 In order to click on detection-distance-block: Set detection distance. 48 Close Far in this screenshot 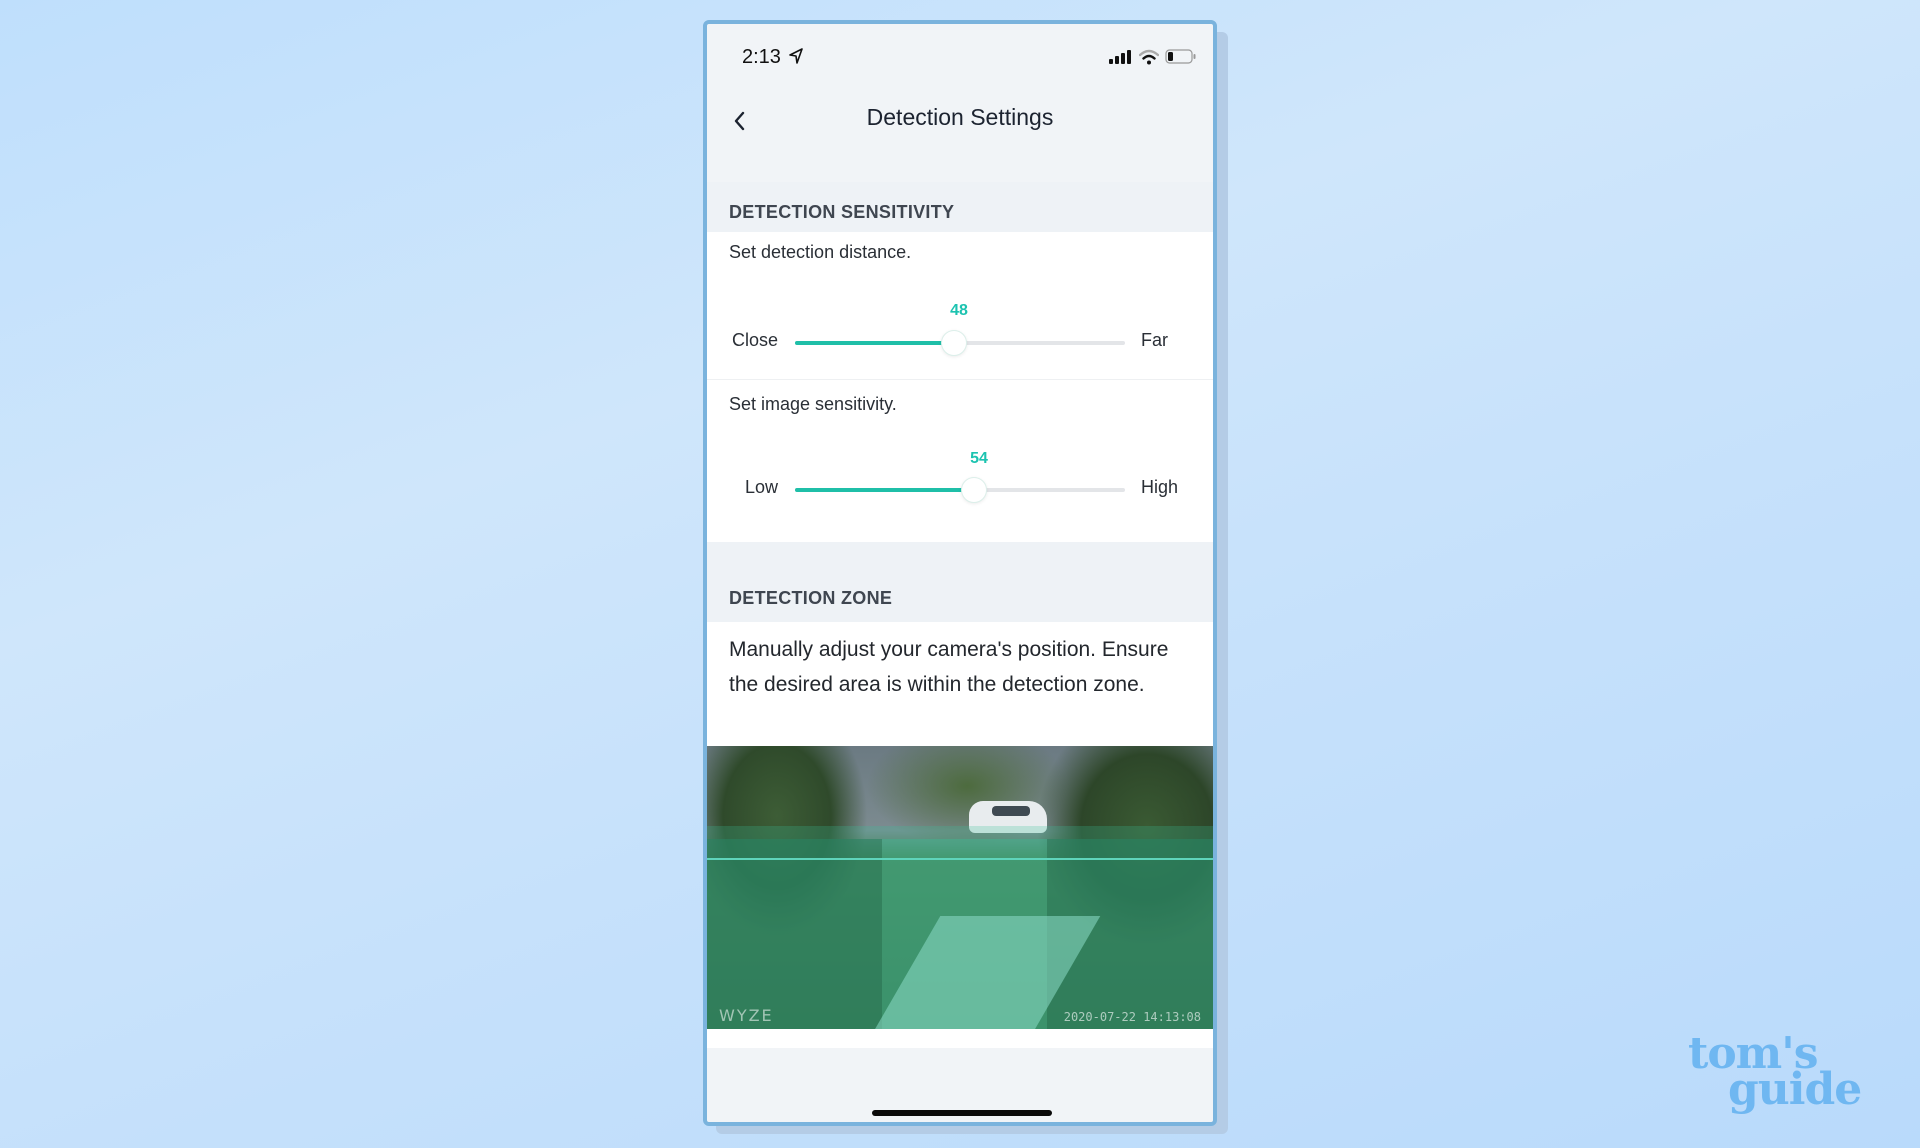, I will do `click(960, 305)`.